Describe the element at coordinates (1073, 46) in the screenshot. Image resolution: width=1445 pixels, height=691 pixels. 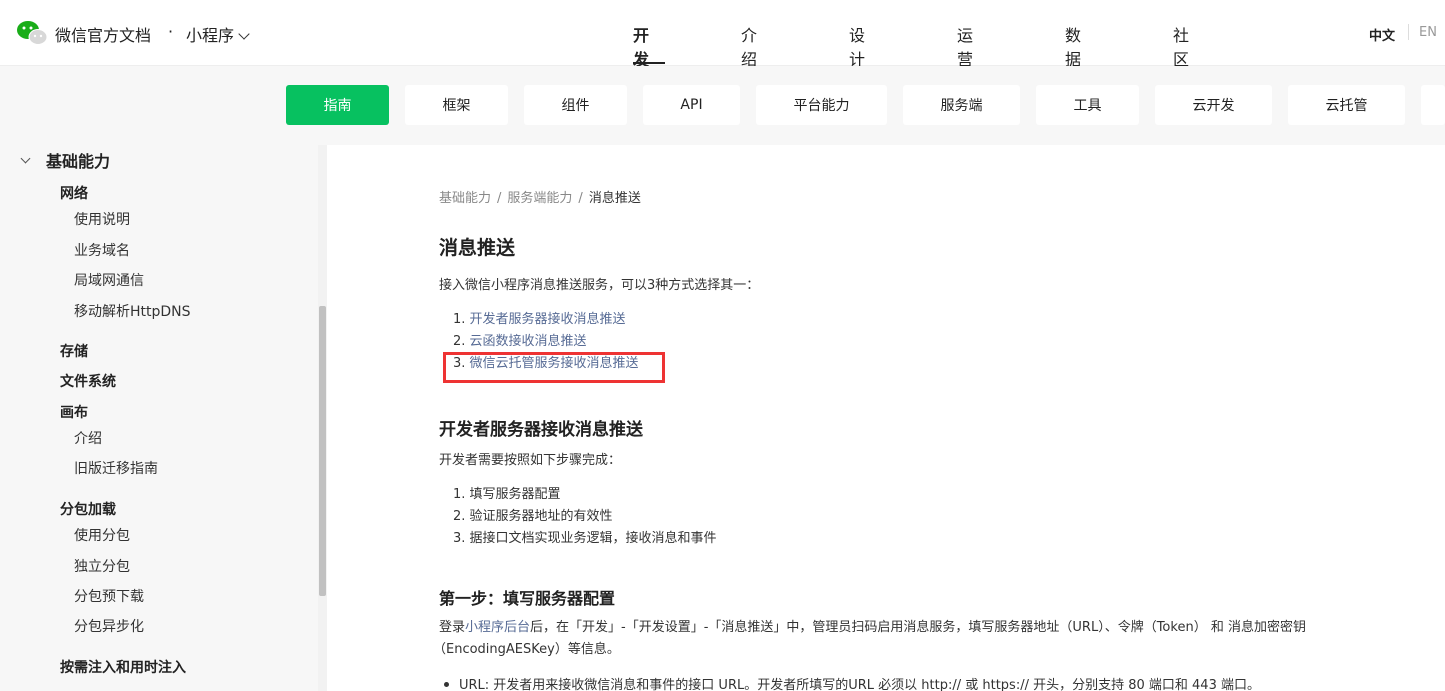
I see `nav-data: 数据` at that location.